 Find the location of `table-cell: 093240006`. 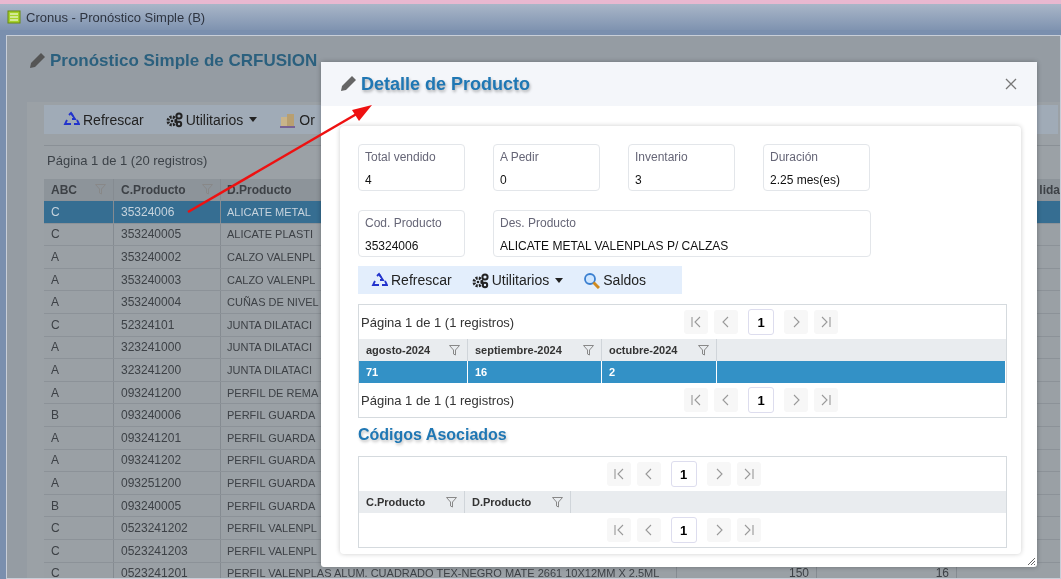

table-cell: 093240006 is located at coordinates (151, 415).